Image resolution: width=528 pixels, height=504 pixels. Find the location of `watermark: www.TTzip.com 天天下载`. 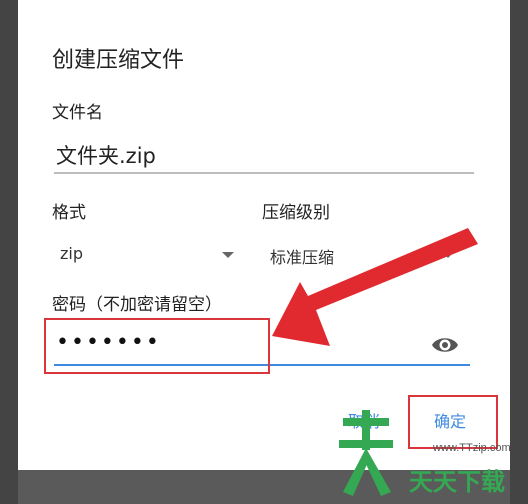

watermark: www.TTzip.com 天天下载 is located at coordinates (430, 450).